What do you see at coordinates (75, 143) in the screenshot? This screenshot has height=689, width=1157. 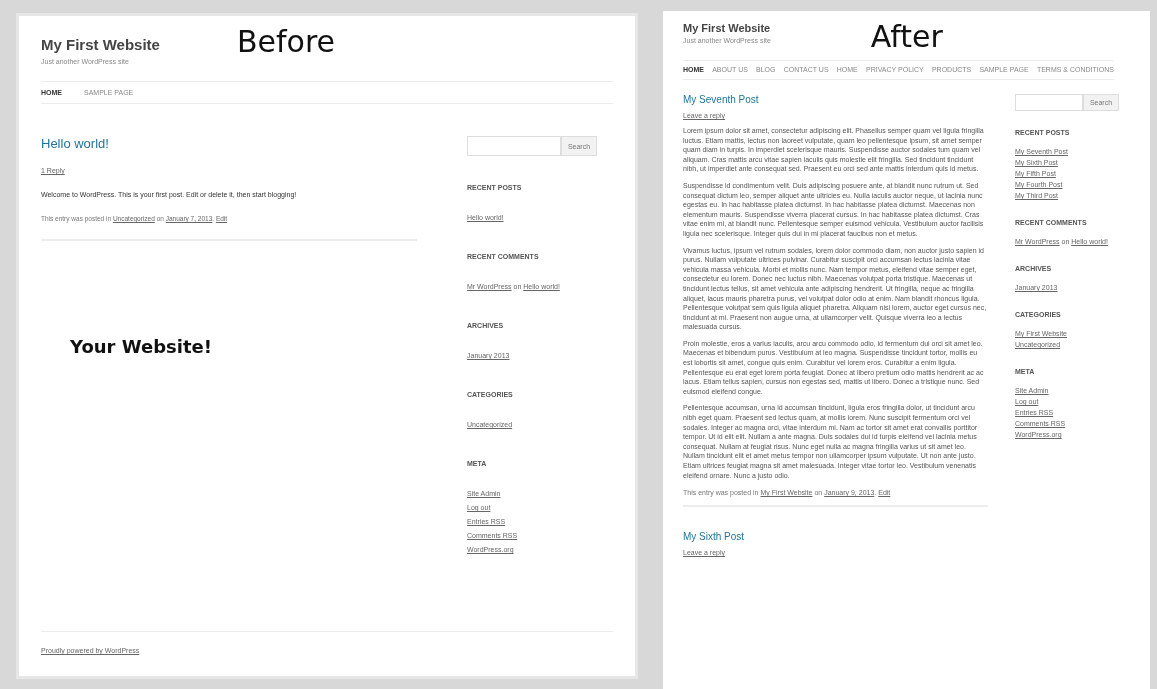 I see `post-title-link: Hello world!` at bounding box center [75, 143].